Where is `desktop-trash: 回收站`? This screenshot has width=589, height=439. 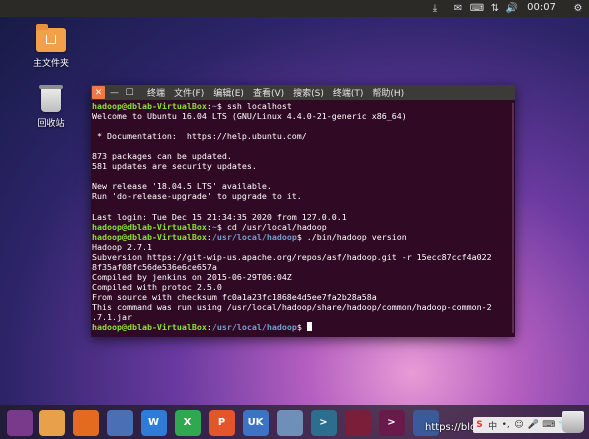
desktop-trash: 回收站 is located at coordinates (51, 107).